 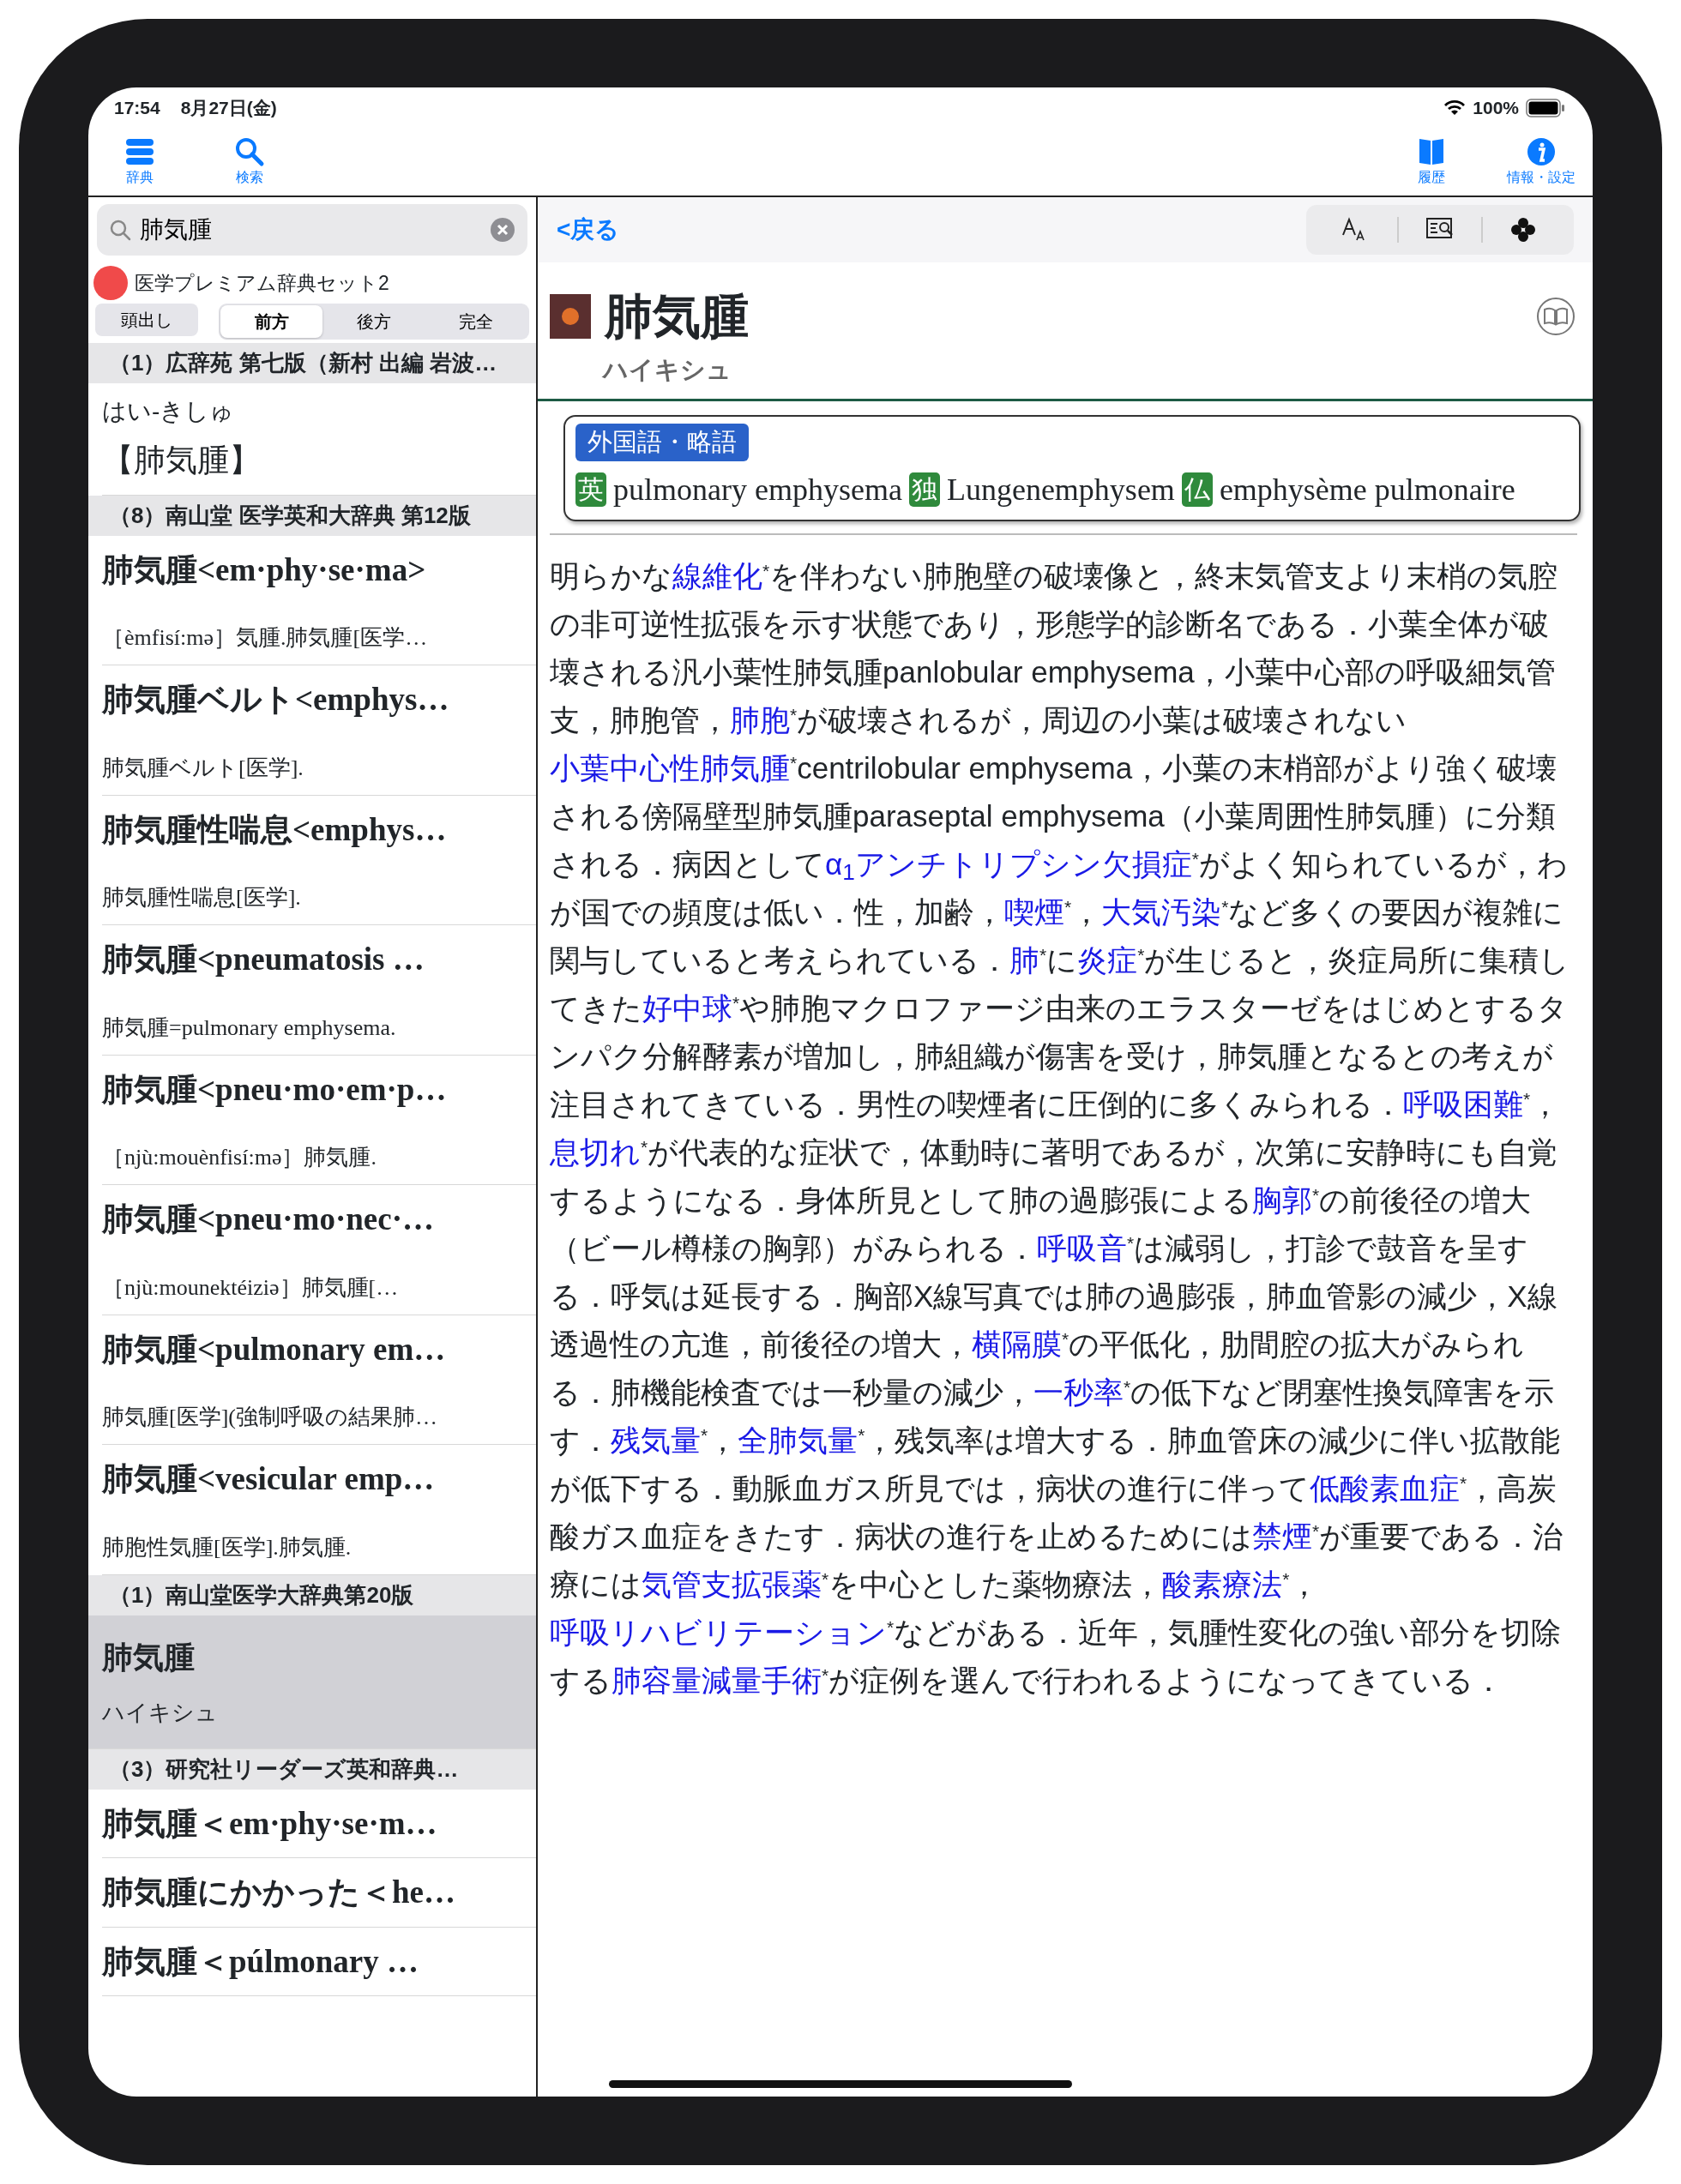 What do you see at coordinates (312, 515) in the screenshot?
I see `dictionary-header: （8）南山堂 医学英和大辞典 第12版` at bounding box center [312, 515].